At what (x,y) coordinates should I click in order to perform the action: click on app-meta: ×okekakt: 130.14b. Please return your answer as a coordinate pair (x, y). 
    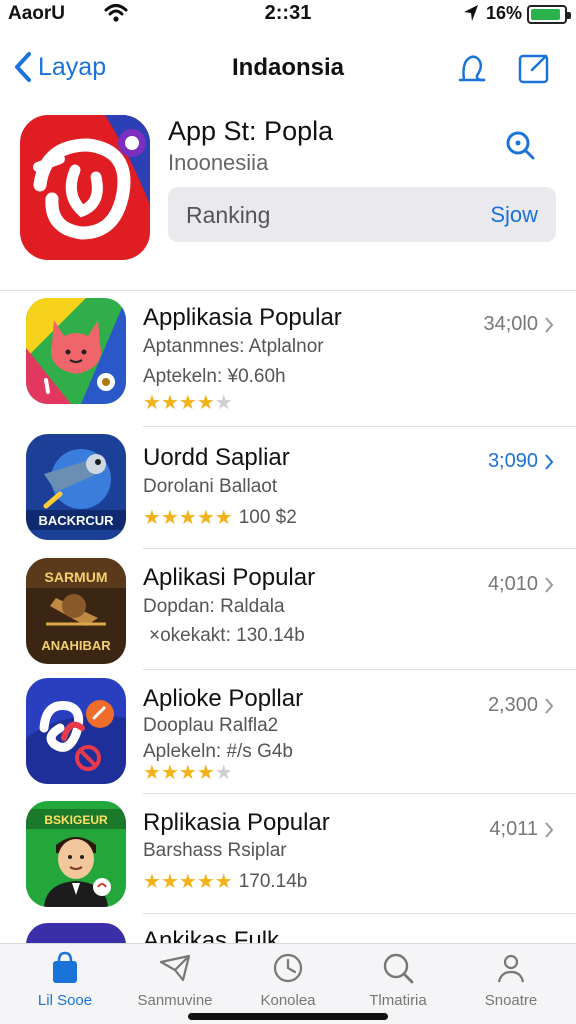
    Looking at the image, I should click on (227, 635).